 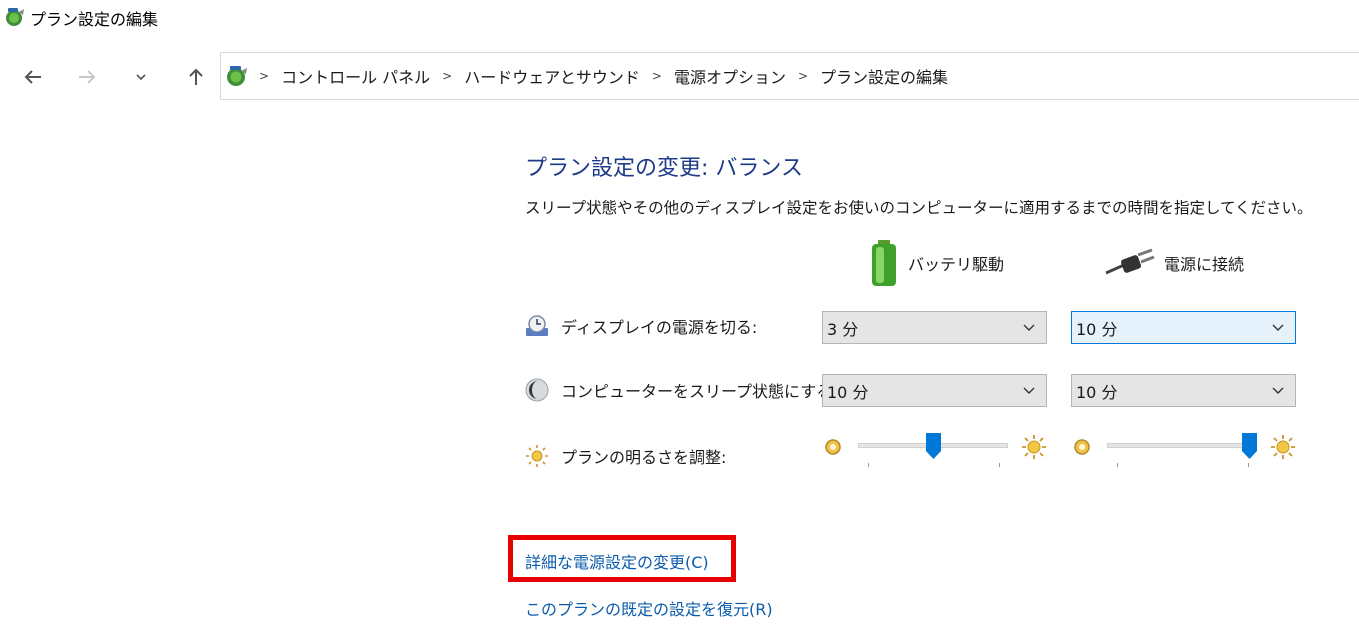 What do you see at coordinates (659, 327) in the screenshot?
I see `display-off-label: ディスプレイの電源を切る:` at bounding box center [659, 327].